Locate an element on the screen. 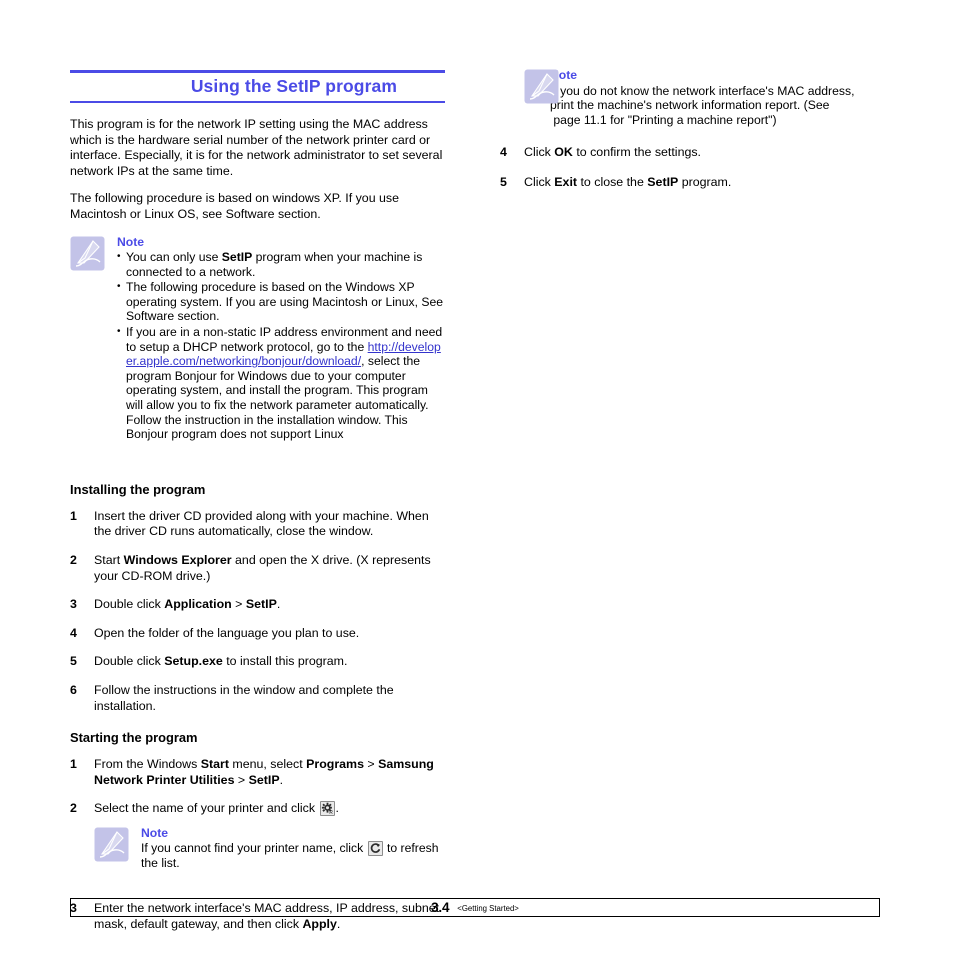 Image resolution: width=954 pixels, height=954 pixels. step-text-part: to install this program. is located at coordinates (285, 661).